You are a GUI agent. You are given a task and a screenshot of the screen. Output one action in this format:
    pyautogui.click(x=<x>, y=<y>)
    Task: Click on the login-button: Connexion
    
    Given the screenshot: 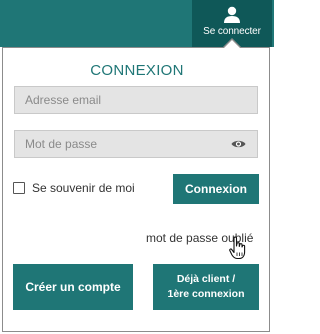 What is the action you would take?
    pyautogui.click(x=216, y=189)
    